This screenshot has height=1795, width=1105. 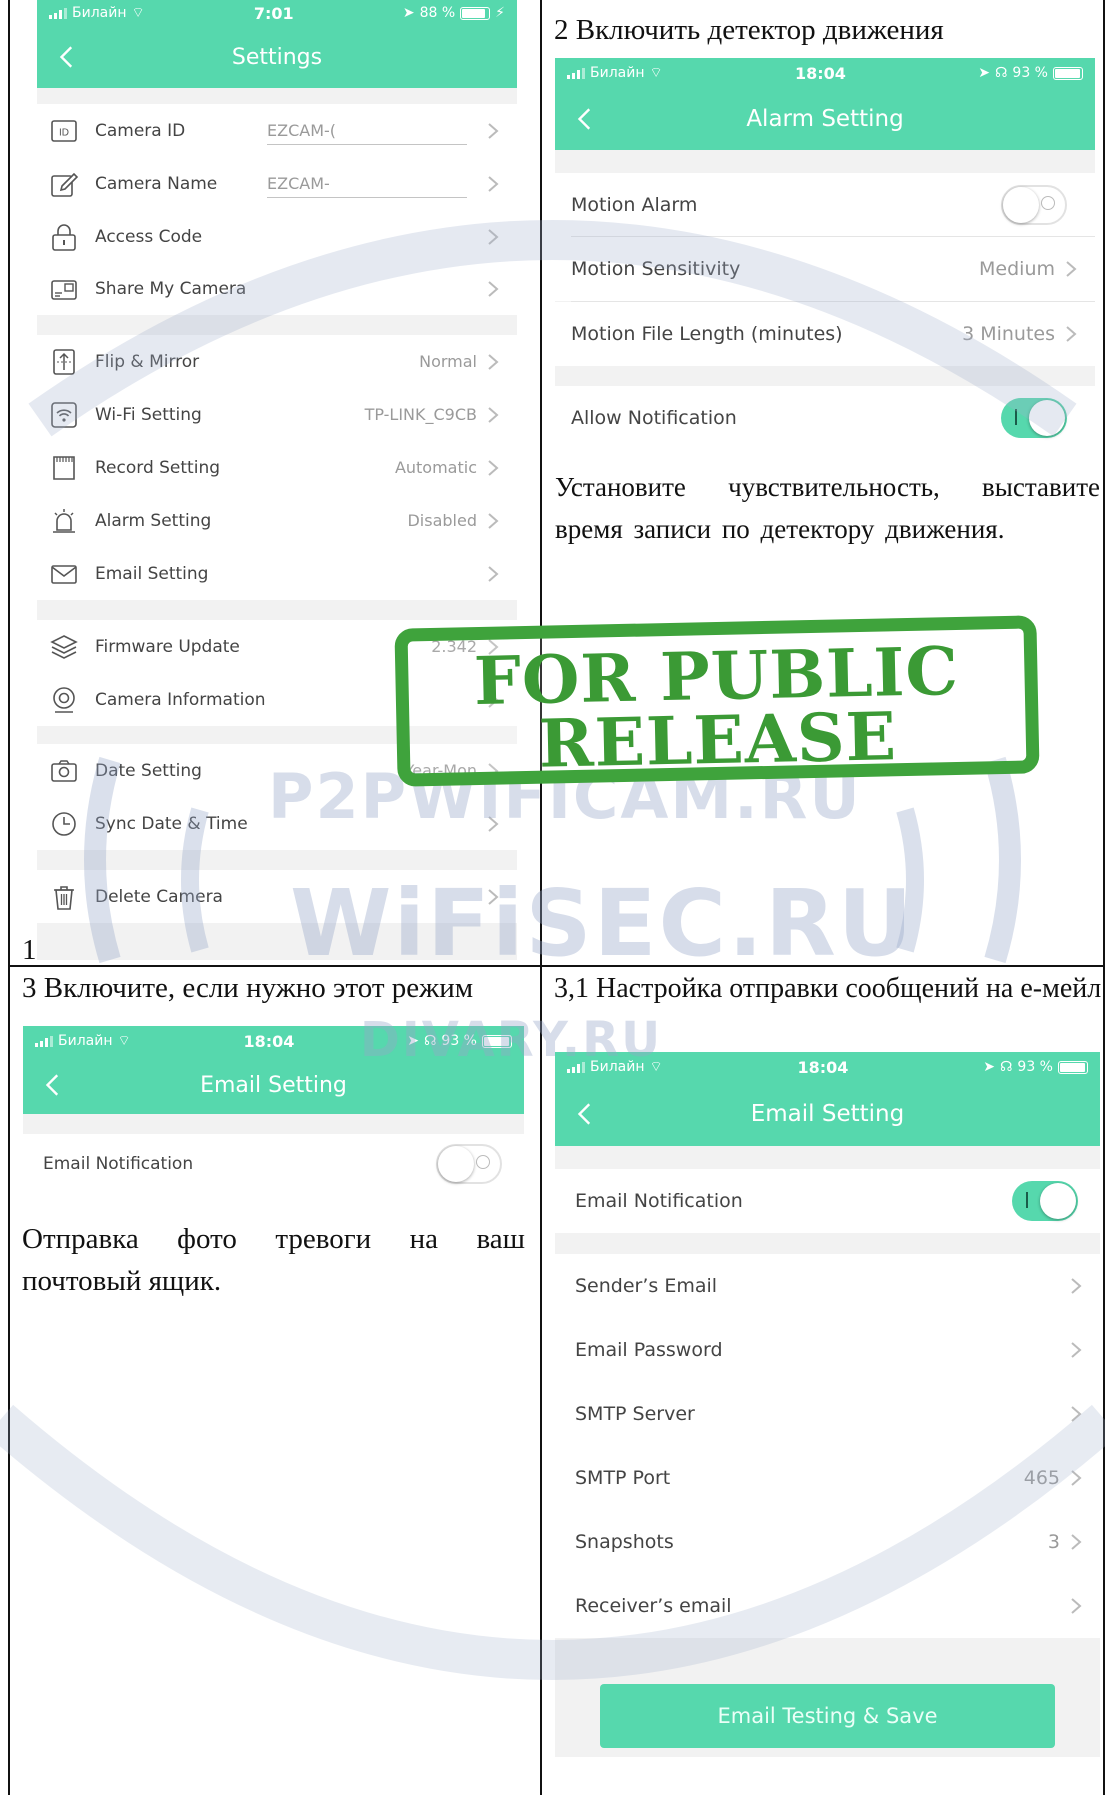 I want to click on motion-file-length-row: Motion File Length (minutes) 3 Minutes, so click(x=825, y=334).